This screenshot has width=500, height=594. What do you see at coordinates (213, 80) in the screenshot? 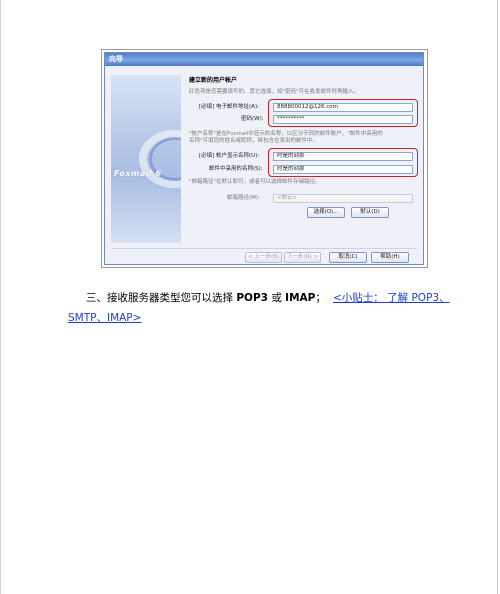
I see `section-heading: 建立新的用户帐户` at bounding box center [213, 80].